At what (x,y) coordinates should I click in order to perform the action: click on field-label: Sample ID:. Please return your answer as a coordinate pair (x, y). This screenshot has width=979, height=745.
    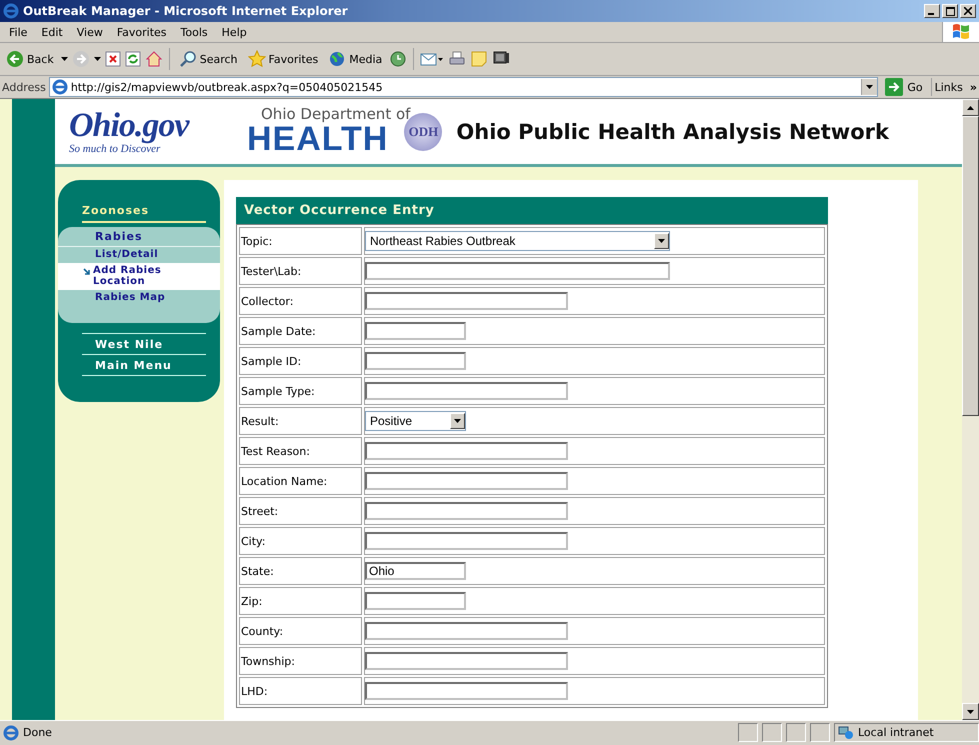
    Looking at the image, I should click on (300, 361).